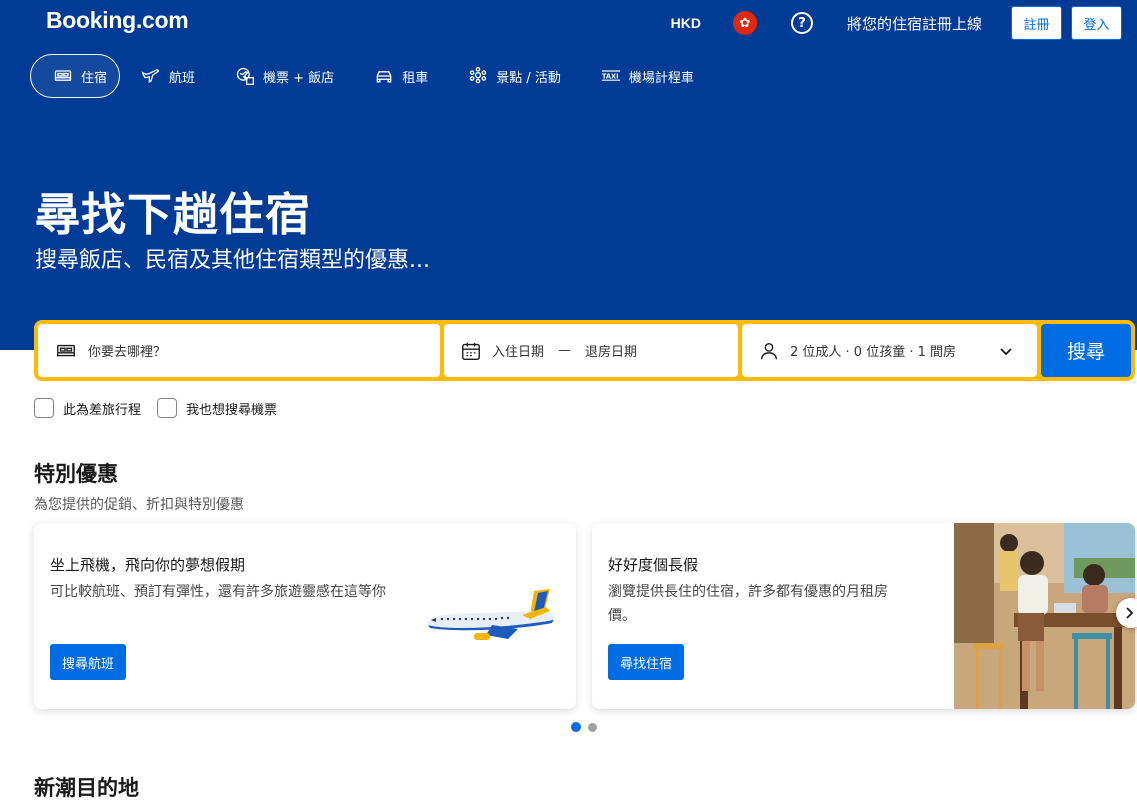 The width and height of the screenshot is (1137, 805). Describe the element at coordinates (1096, 23) in the screenshot. I see `sign-in-button: 登入` at that location.